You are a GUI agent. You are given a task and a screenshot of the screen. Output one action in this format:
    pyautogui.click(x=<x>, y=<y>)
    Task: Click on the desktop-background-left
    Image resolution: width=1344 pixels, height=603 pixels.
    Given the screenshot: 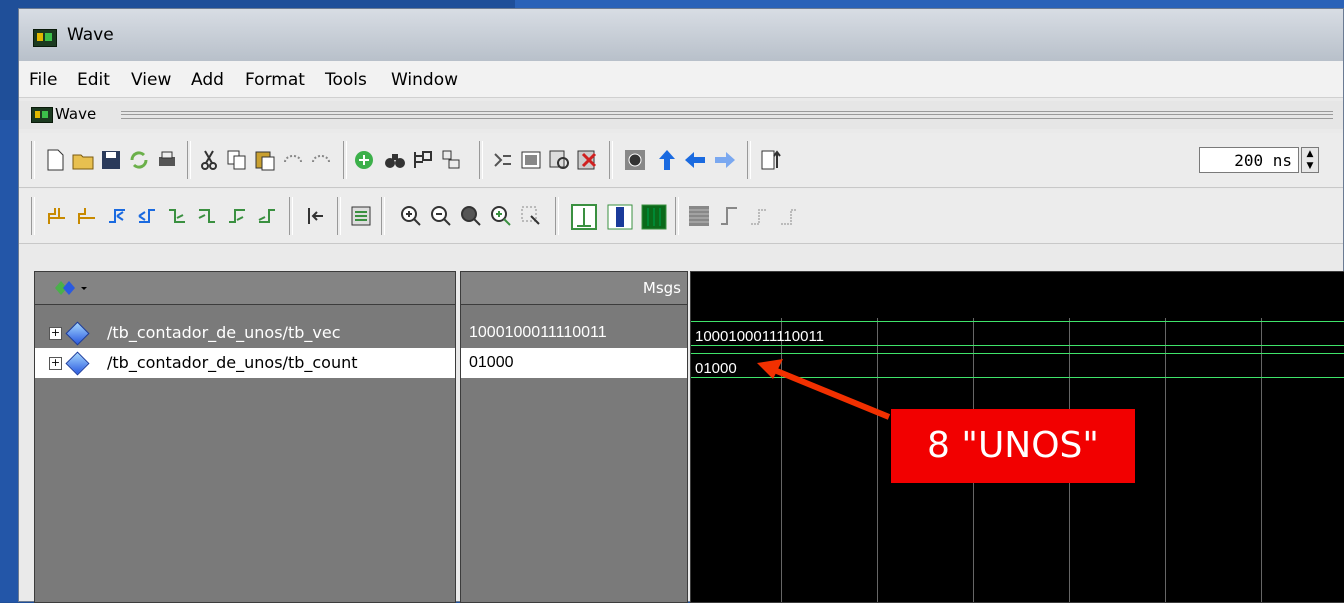 What is the action you would take?
    pyautogui.click(x=9, y=361)
    